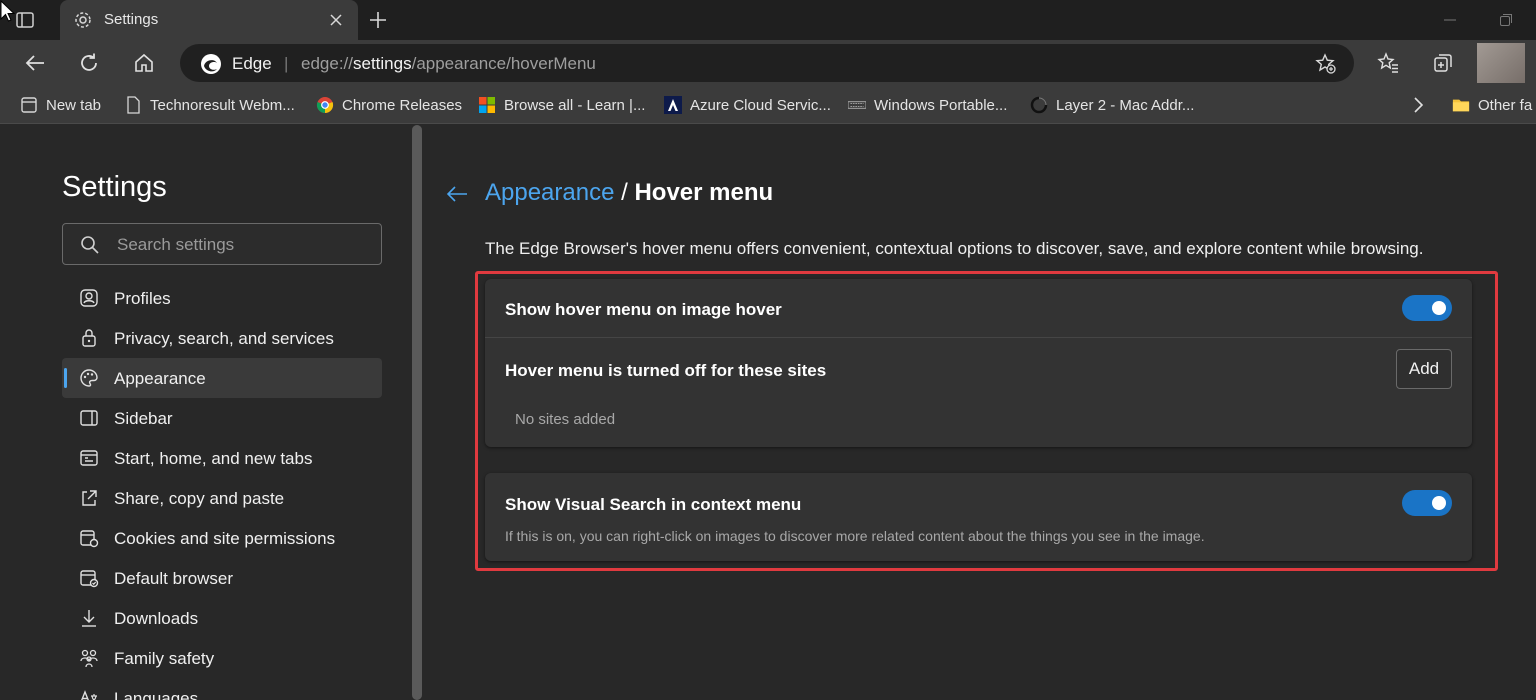 The image size is (1536, 700). What do you see at coordinates (653, 504) in the screenshot?
I see `visual-search-label: Show Visual Search in context menu` at bounding box center [653, 504].